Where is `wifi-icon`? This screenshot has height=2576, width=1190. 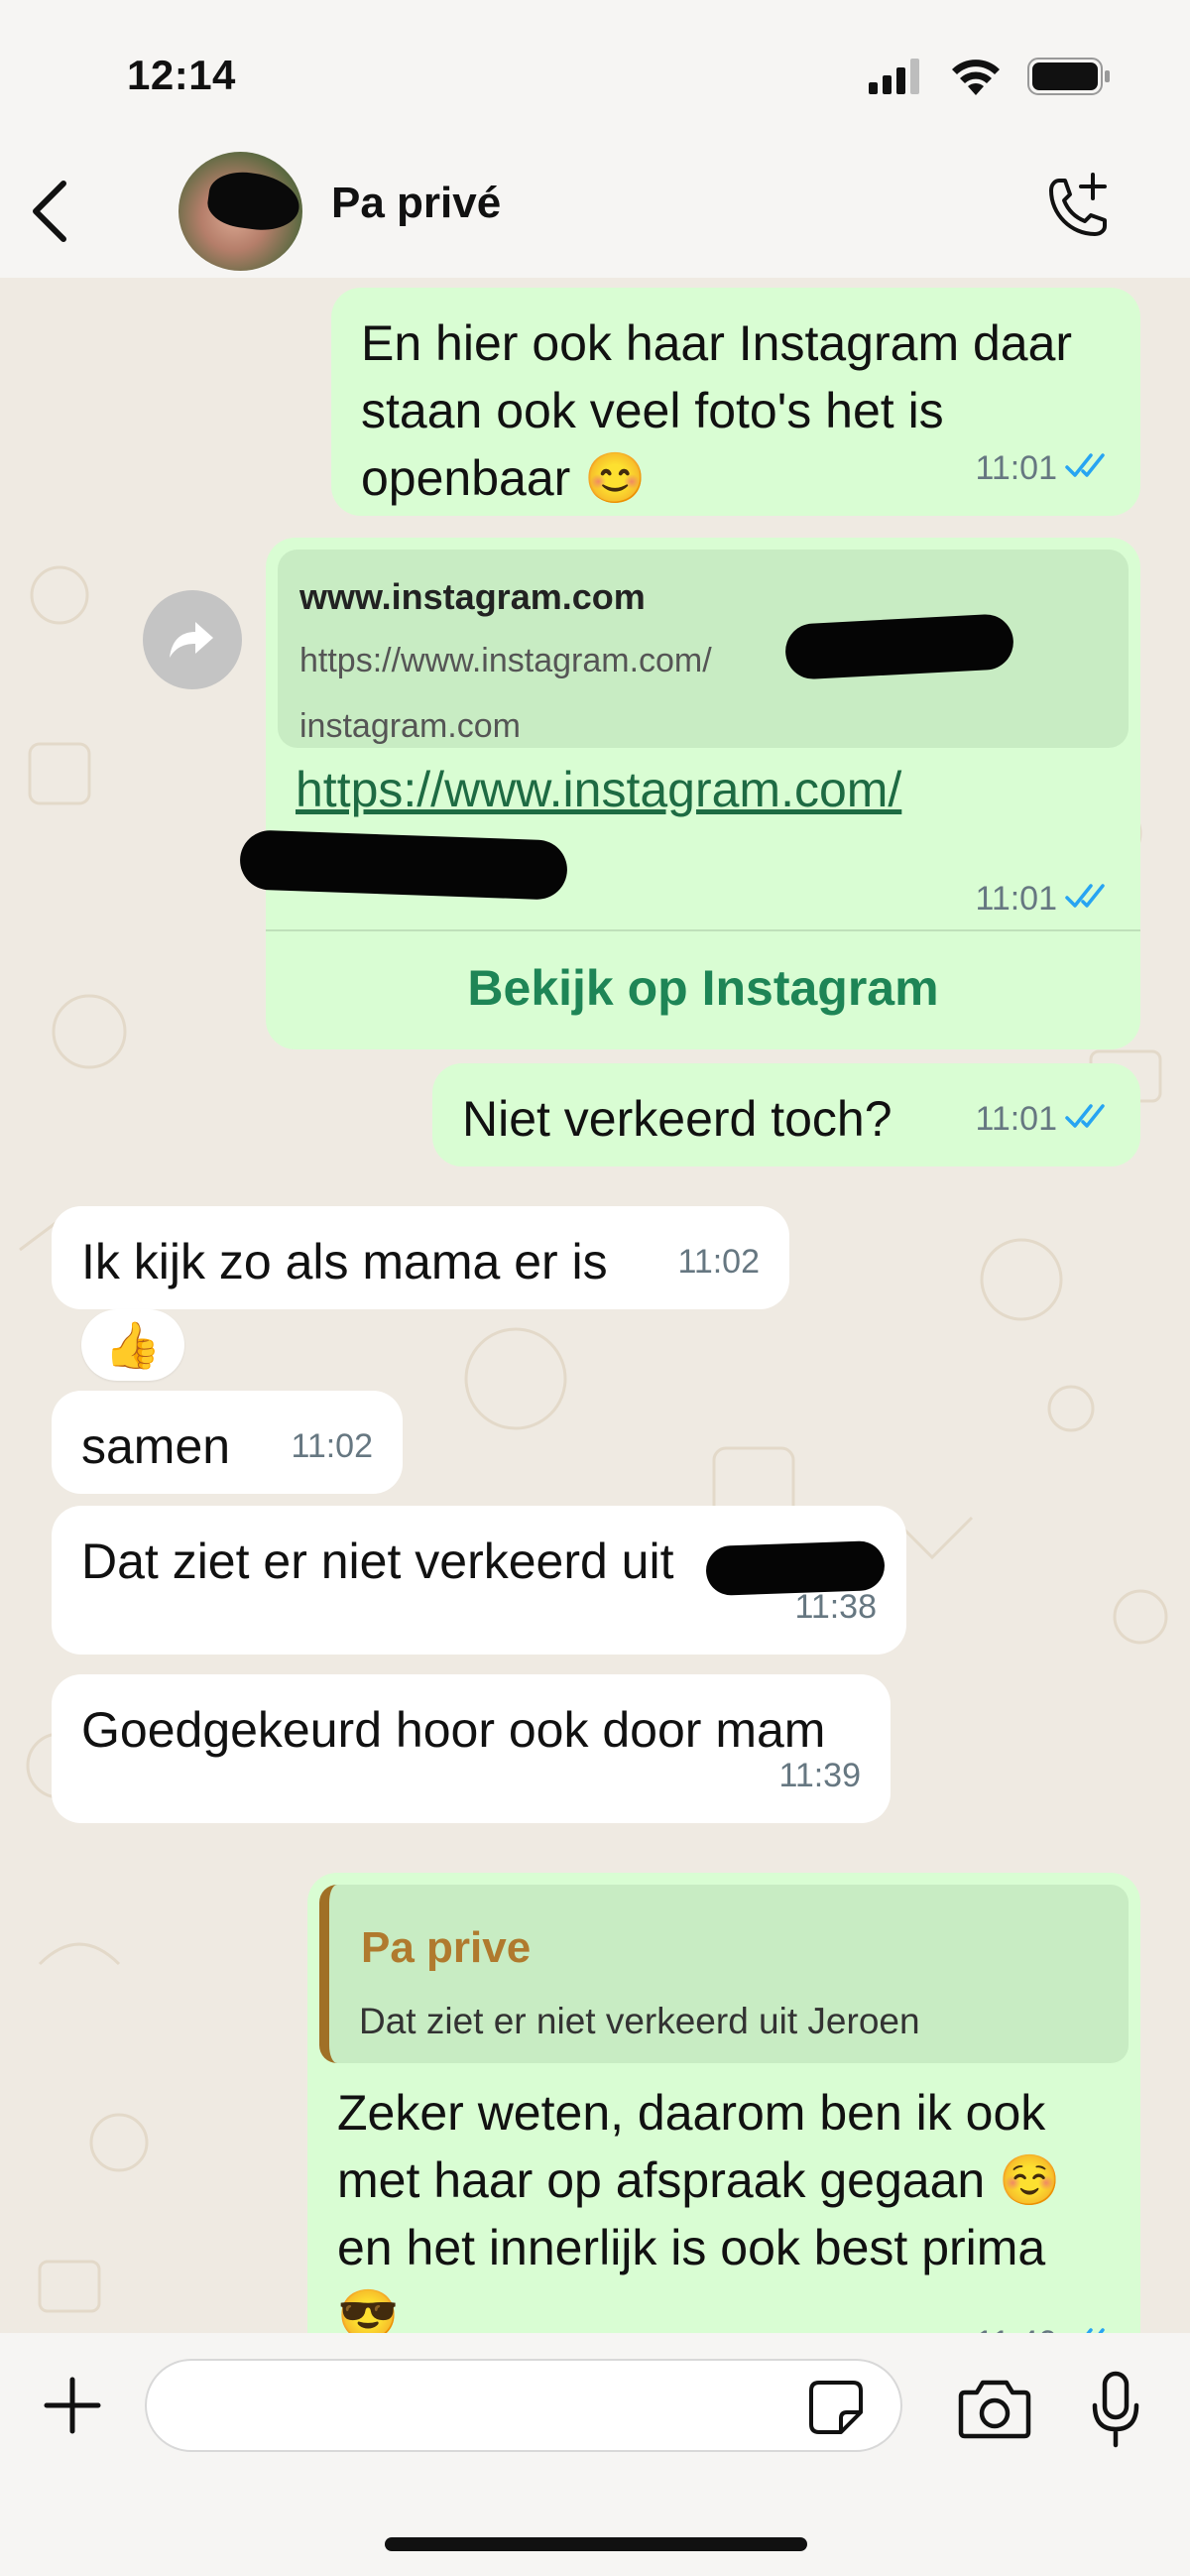
wifi-icon is located at coordinates (976, 79).